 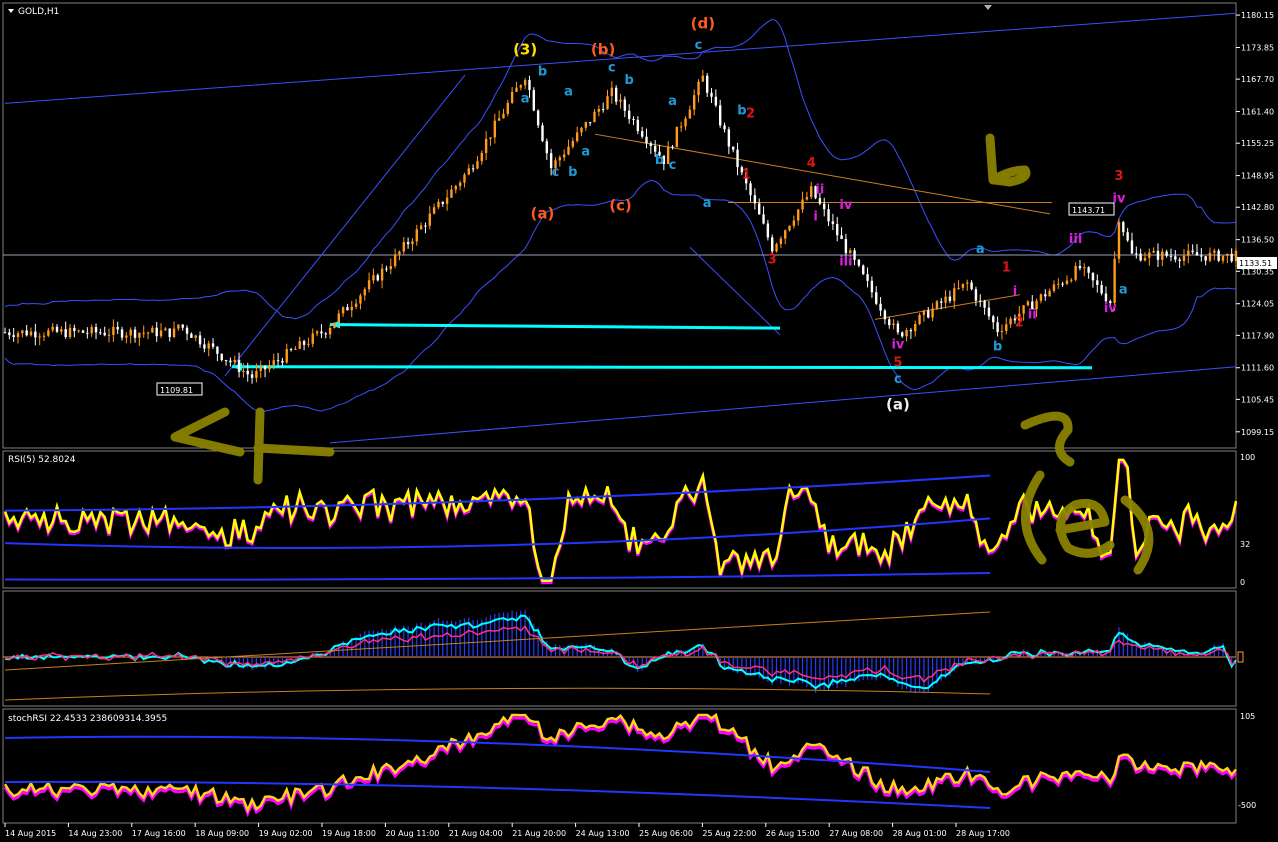 I want to click on low-label: 1109.81, so click(x=176, y=390).